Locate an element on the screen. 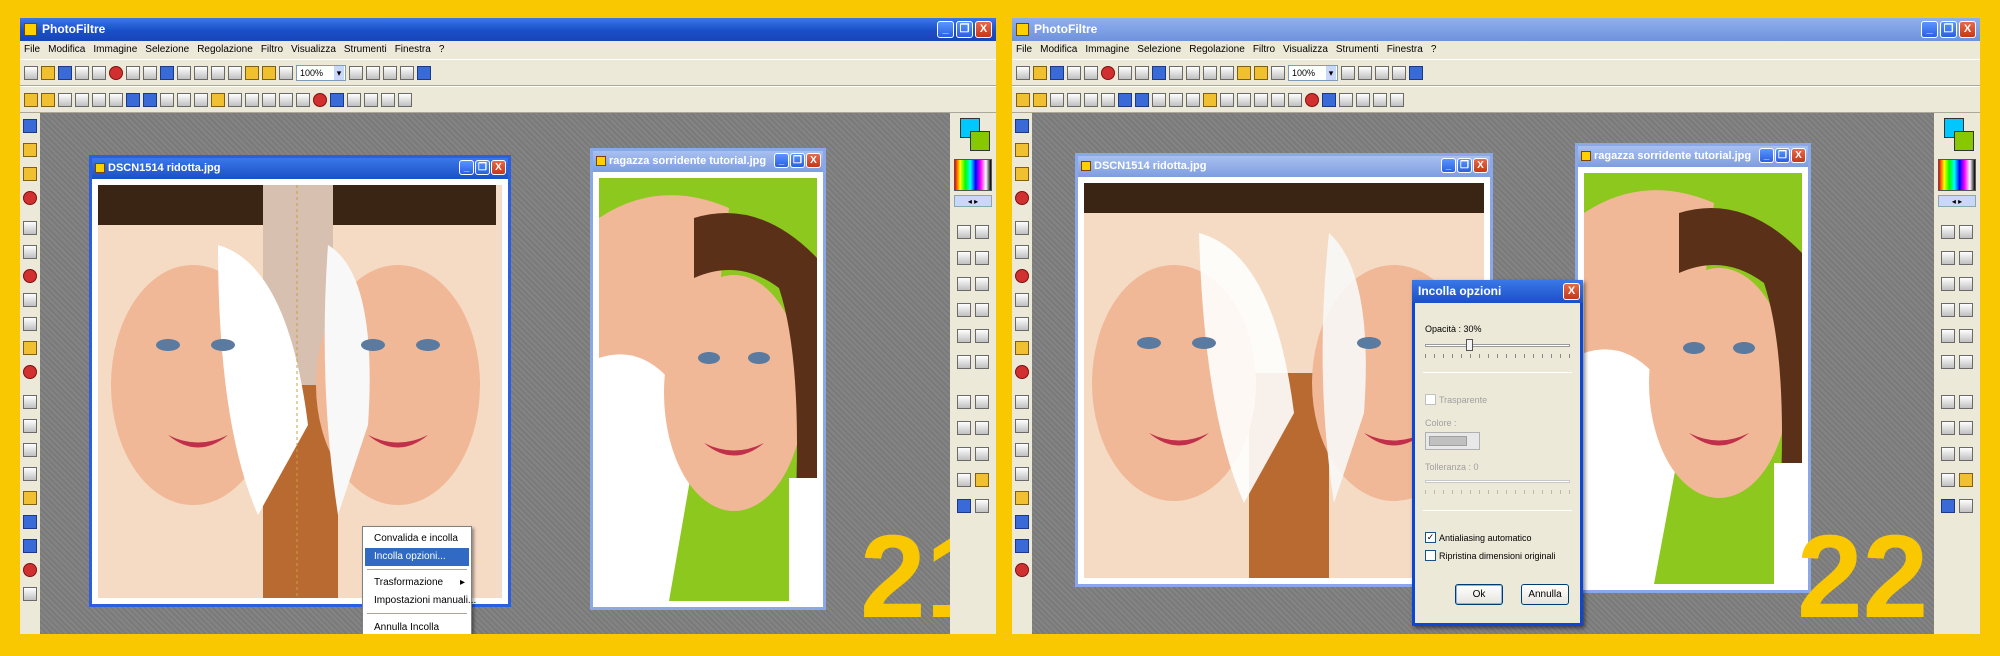  menu-item-convalida-incolla: Convalida e incolla is located at coordinates (417, 539).